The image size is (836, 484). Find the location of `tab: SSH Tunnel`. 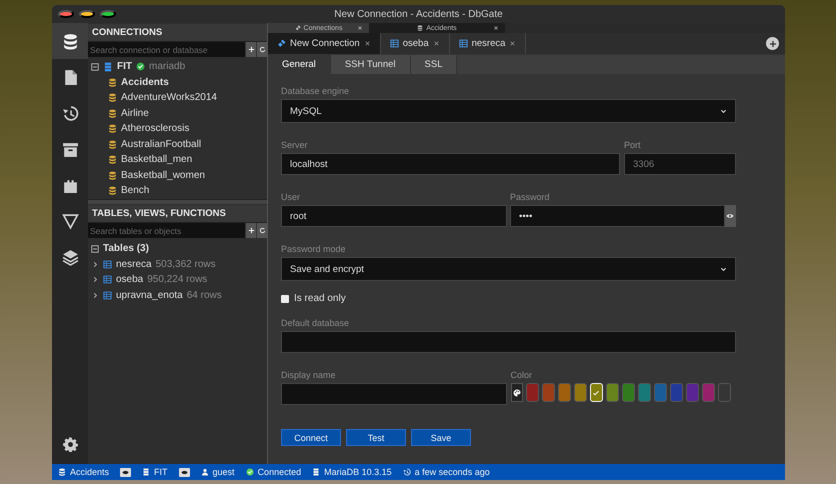

tab: SSH Tunnel is located at coordinates (370, 64).